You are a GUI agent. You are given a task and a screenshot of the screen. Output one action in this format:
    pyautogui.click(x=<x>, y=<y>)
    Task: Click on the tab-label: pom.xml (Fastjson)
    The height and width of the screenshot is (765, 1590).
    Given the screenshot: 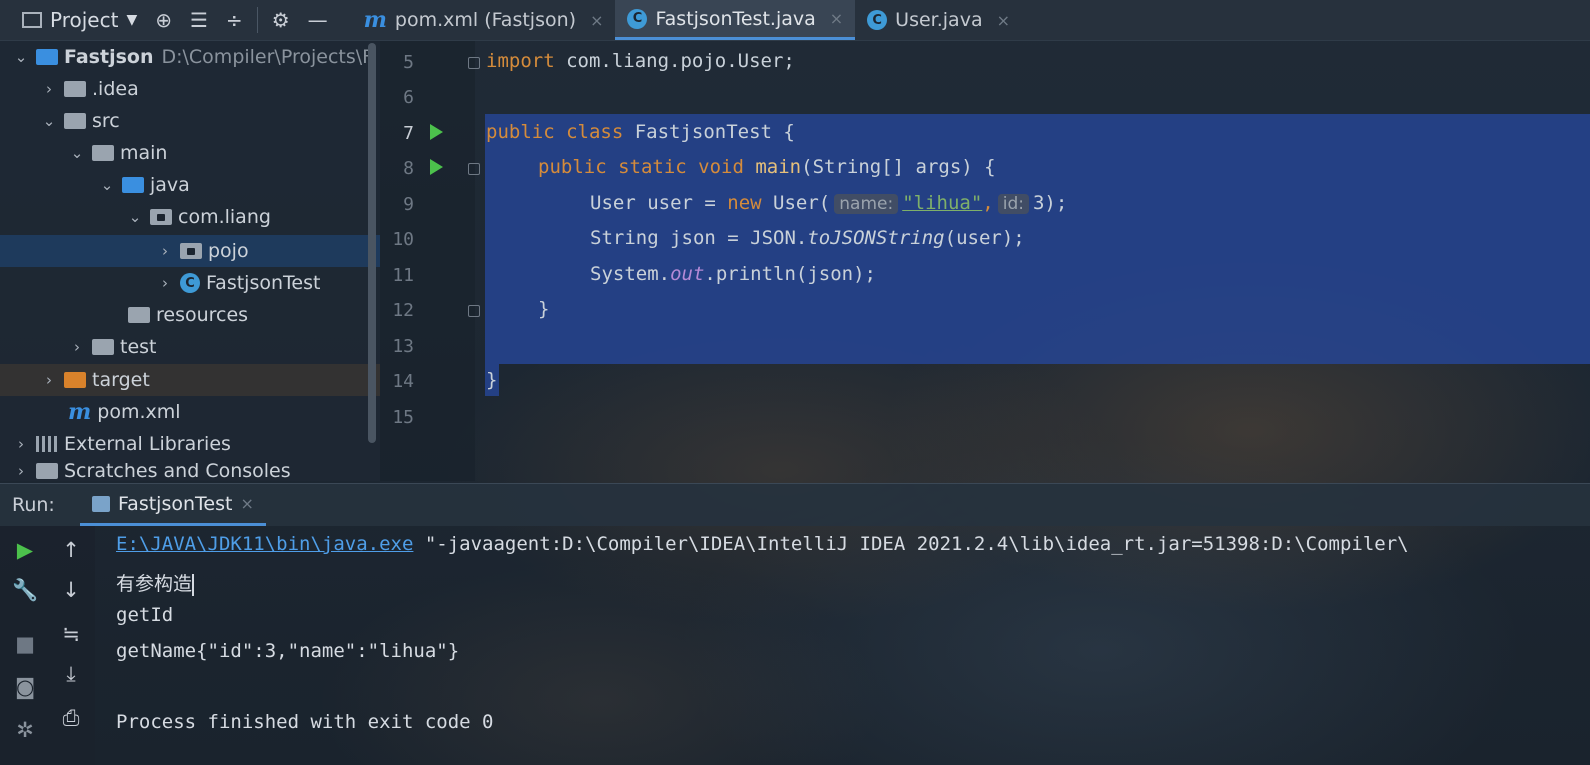 What is the action you would take?
    pyautogui.click(x=485, y=20)
    